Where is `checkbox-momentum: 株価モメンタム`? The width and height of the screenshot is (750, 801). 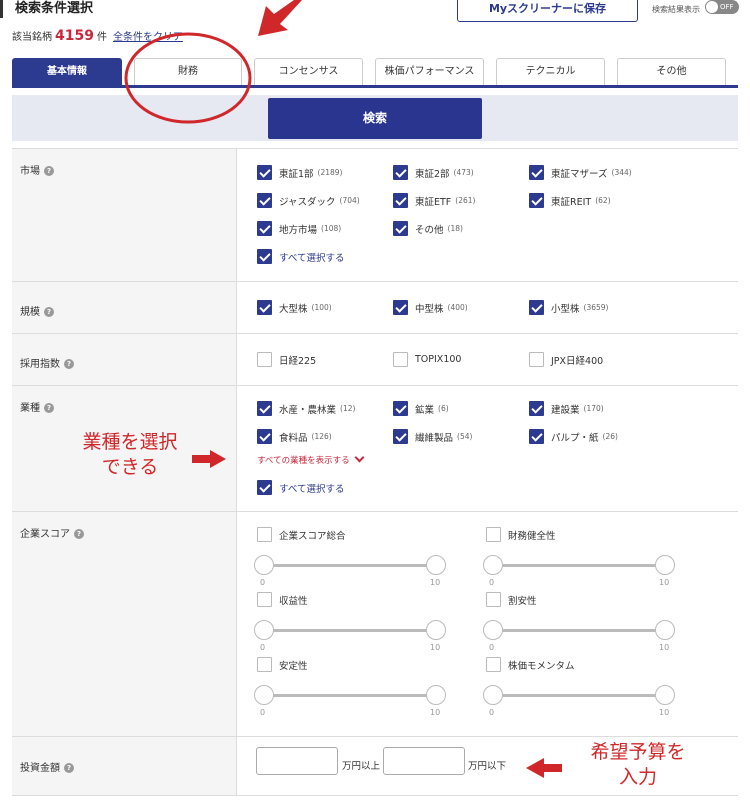
checkbox-momentum: 株価モメンタム is located at coordinates (530, 664).